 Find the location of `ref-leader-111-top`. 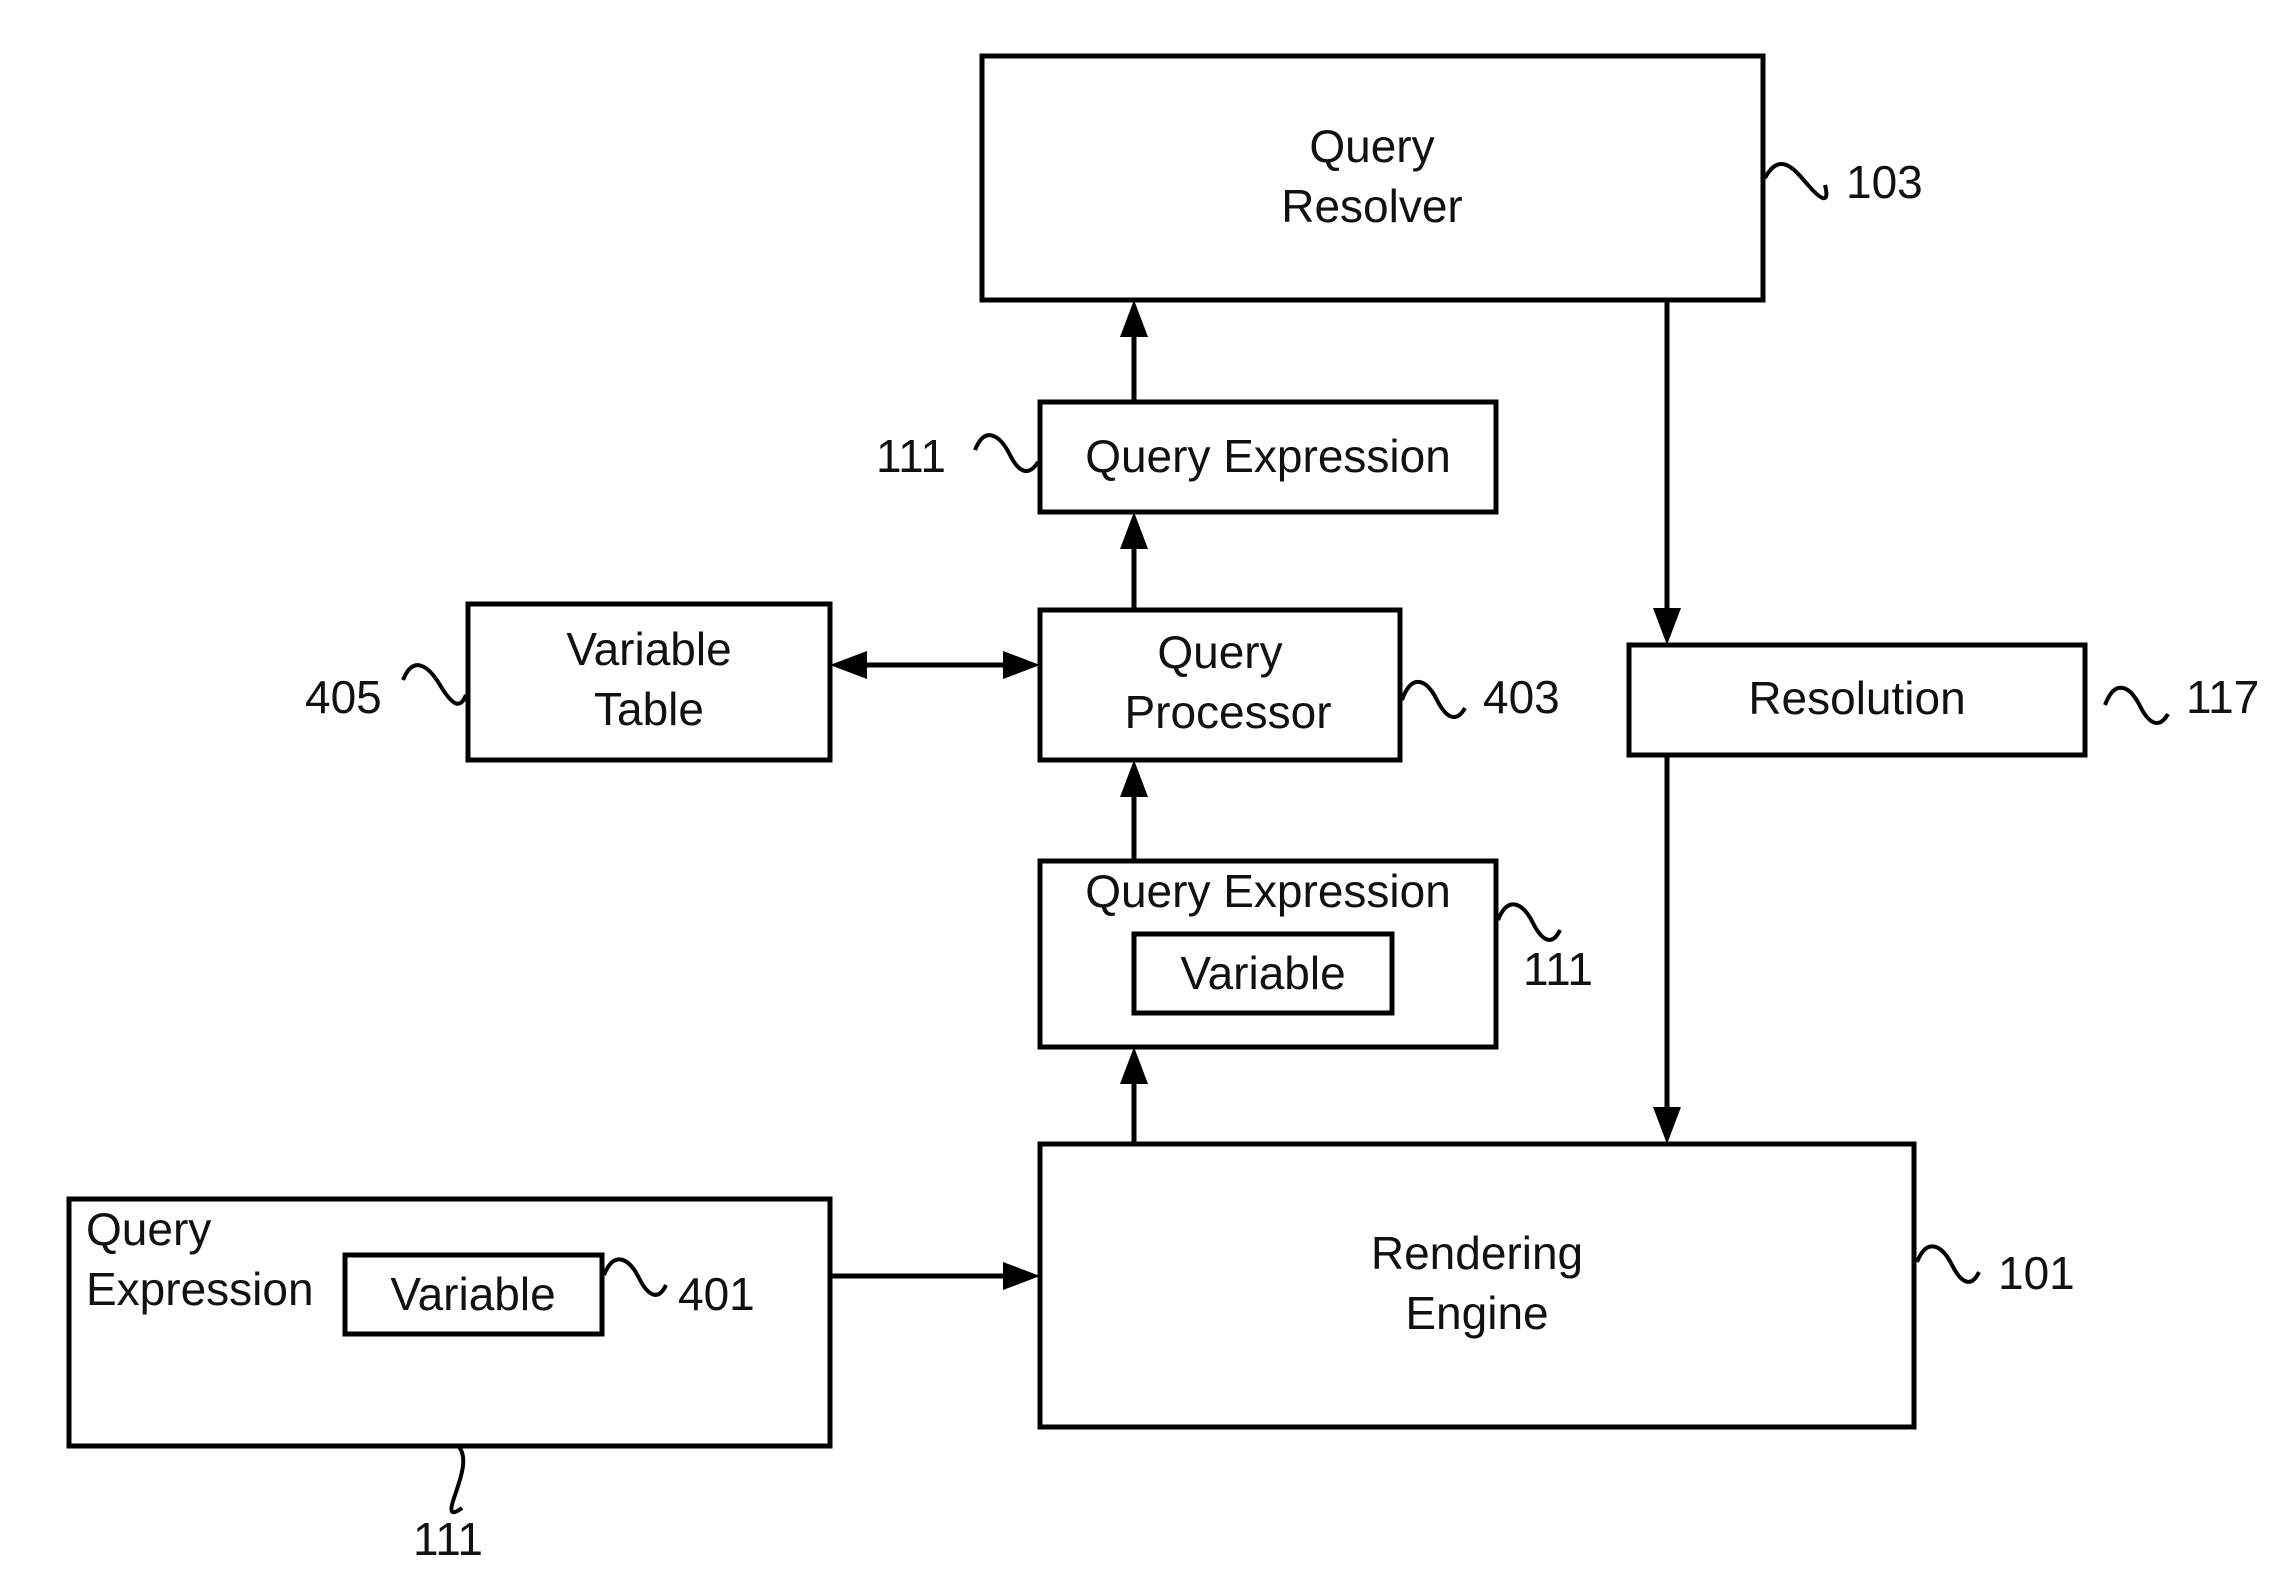

ref-leader-111-top is located at coordinates (1006, 453).